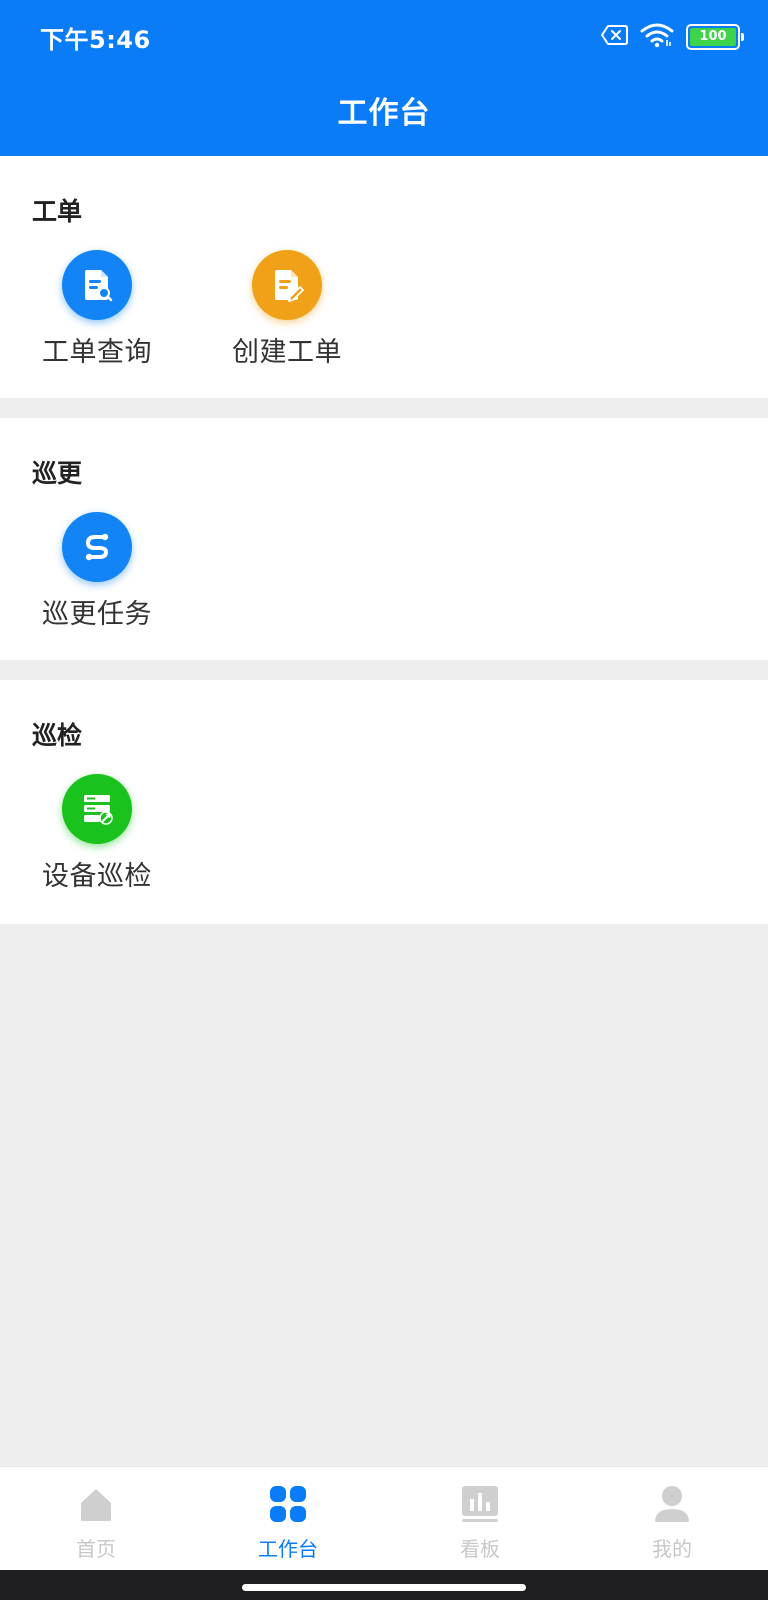 This screenshot has width=768, height=1600. I want to click on tile-label: 创建工单, so click(287, 352).